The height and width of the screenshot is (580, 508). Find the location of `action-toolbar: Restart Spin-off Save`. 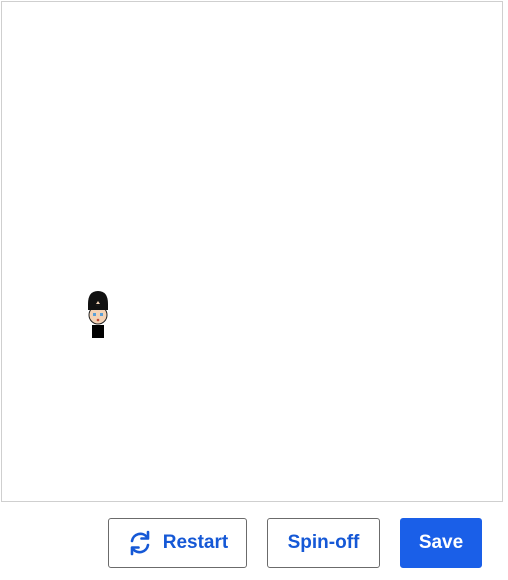

action-toolbar: Restart Spin-off Save is located at coordinates (254, 541).